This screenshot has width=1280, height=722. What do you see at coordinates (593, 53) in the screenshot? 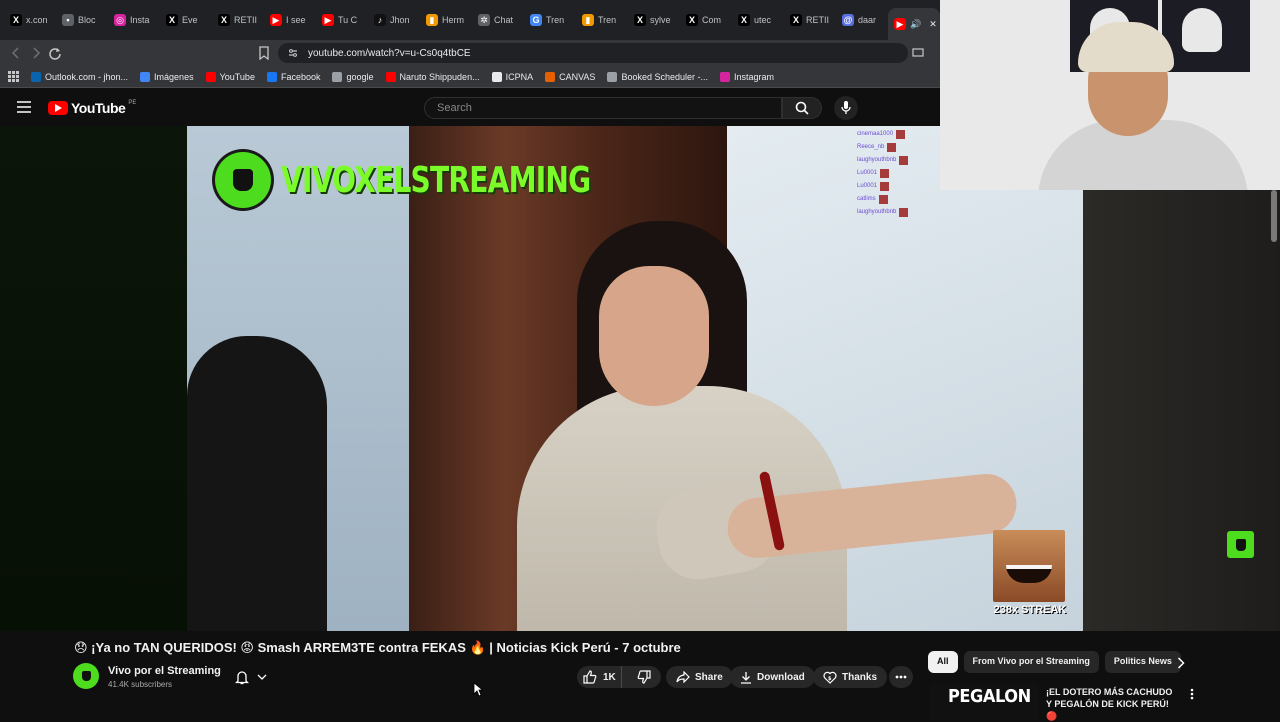
I see `address-bar: youtube.com/watch?v=u-Cs0q4tbCE` at bounding box center [593, 53].